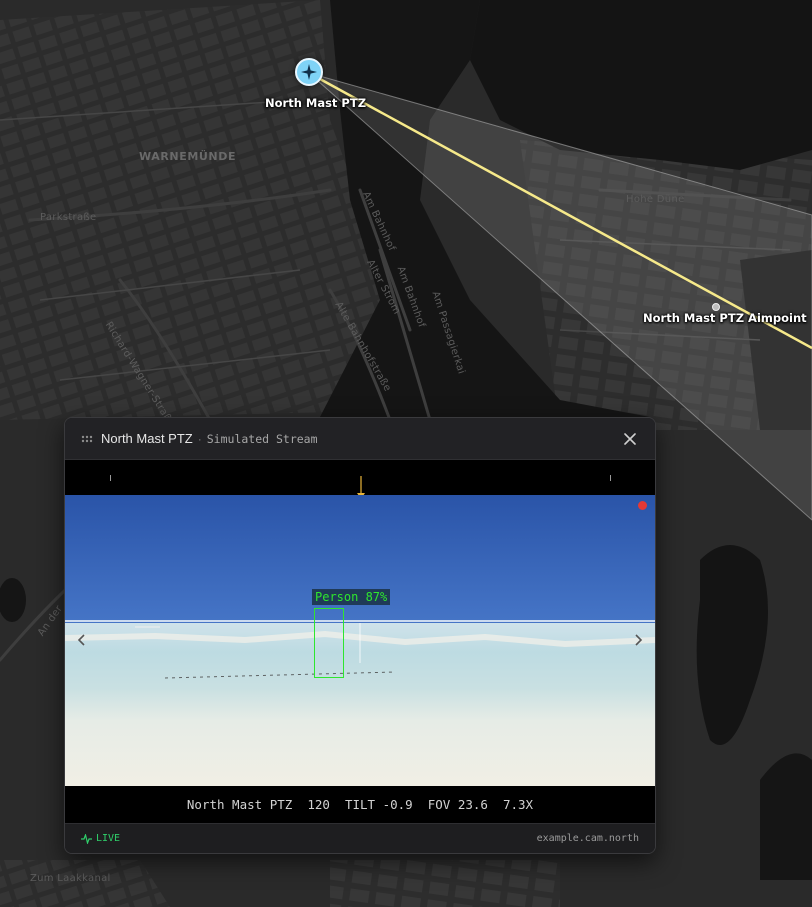 Image resolution: width=812 pixels, height=907 pixels. Describe the element at coordinates (329, 643) in the screenshot. I see `detection-box` at that location.